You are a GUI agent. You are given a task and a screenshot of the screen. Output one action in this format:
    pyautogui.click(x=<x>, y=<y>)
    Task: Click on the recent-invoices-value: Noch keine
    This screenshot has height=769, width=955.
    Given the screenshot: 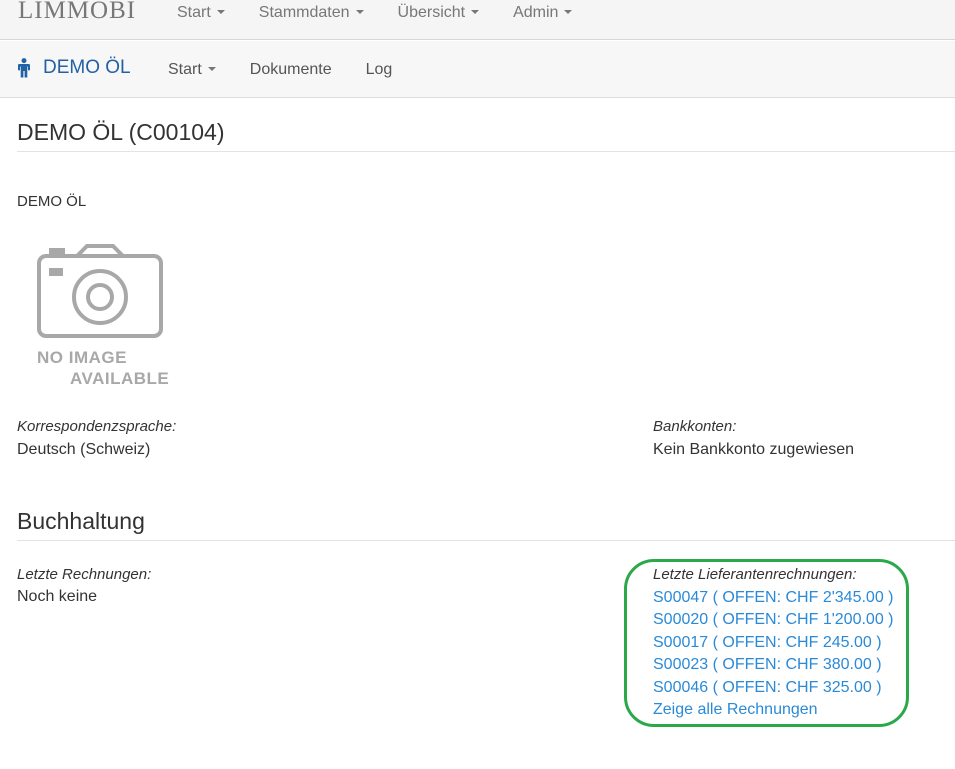 What is the action you would take?
    pyautogui.click(x=57, y=596)
    